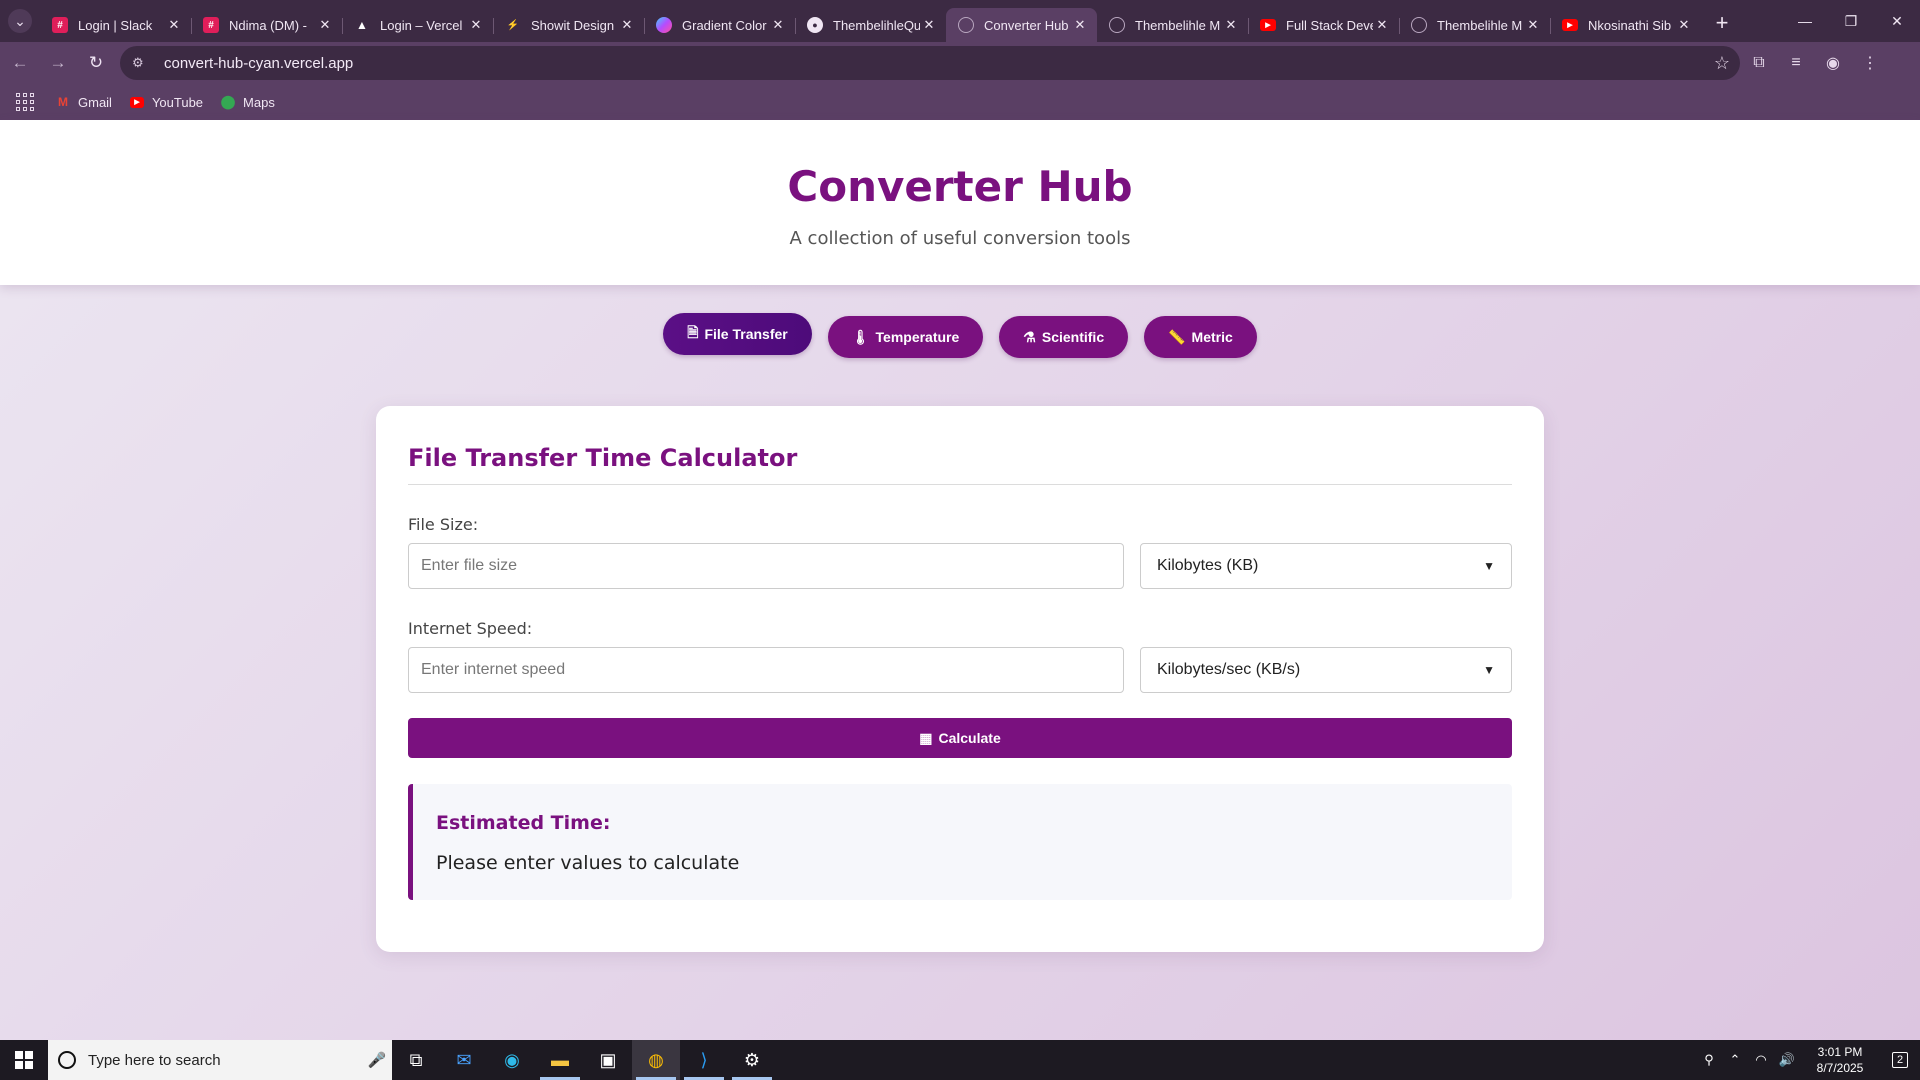 Image resolution: width=1920 pixels, height=1080 pixels. What do you see at coordinates (1326, 670) in the screenshot?
I see `internet-speed-unit-select: Kilobytes/sec (KB/s) ▼` at bounding box center [1326, 670].